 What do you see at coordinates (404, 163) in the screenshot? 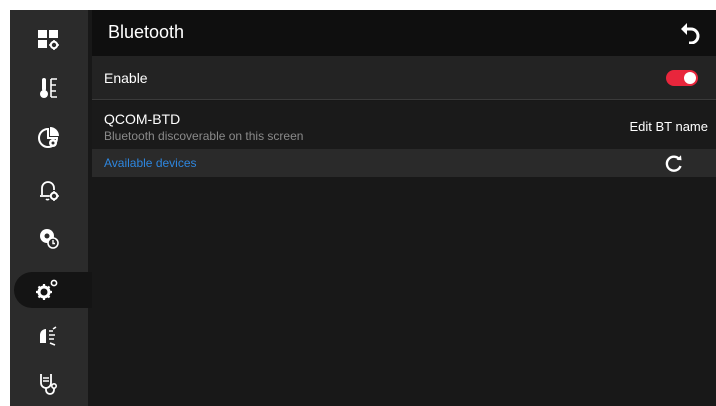
I see `available-devices-row: Available devices` at bounding box center [404, 163].